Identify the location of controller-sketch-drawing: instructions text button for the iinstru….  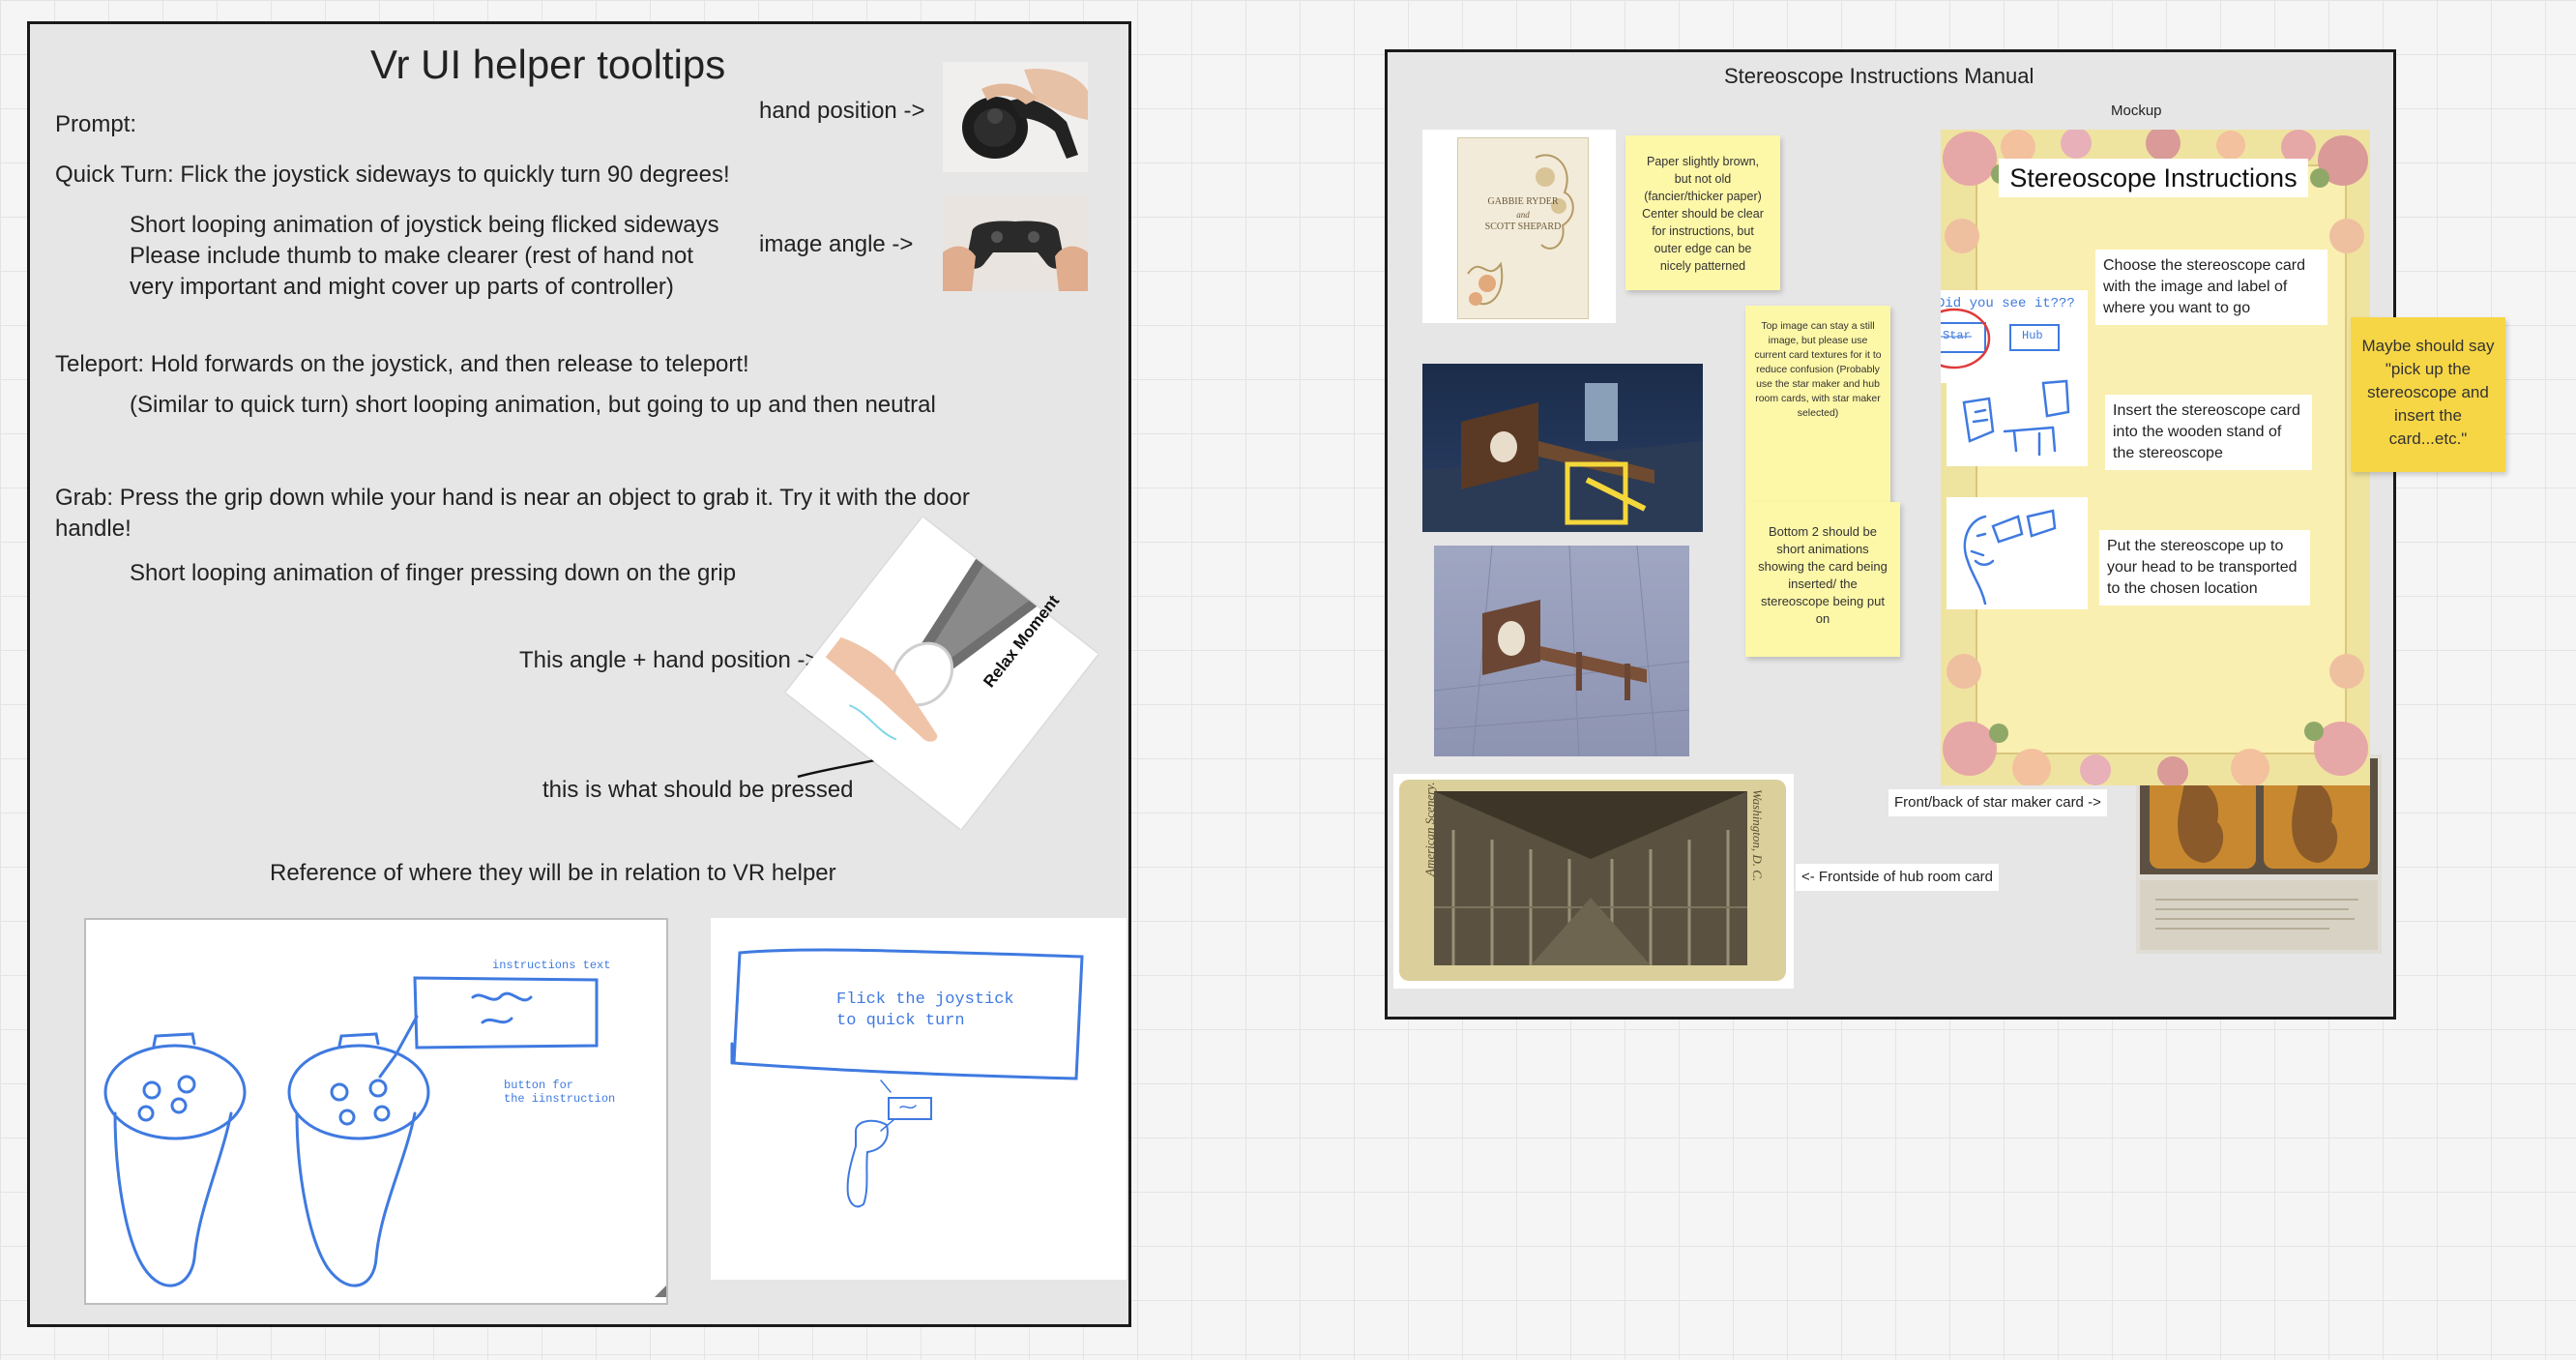
(359, 1123).